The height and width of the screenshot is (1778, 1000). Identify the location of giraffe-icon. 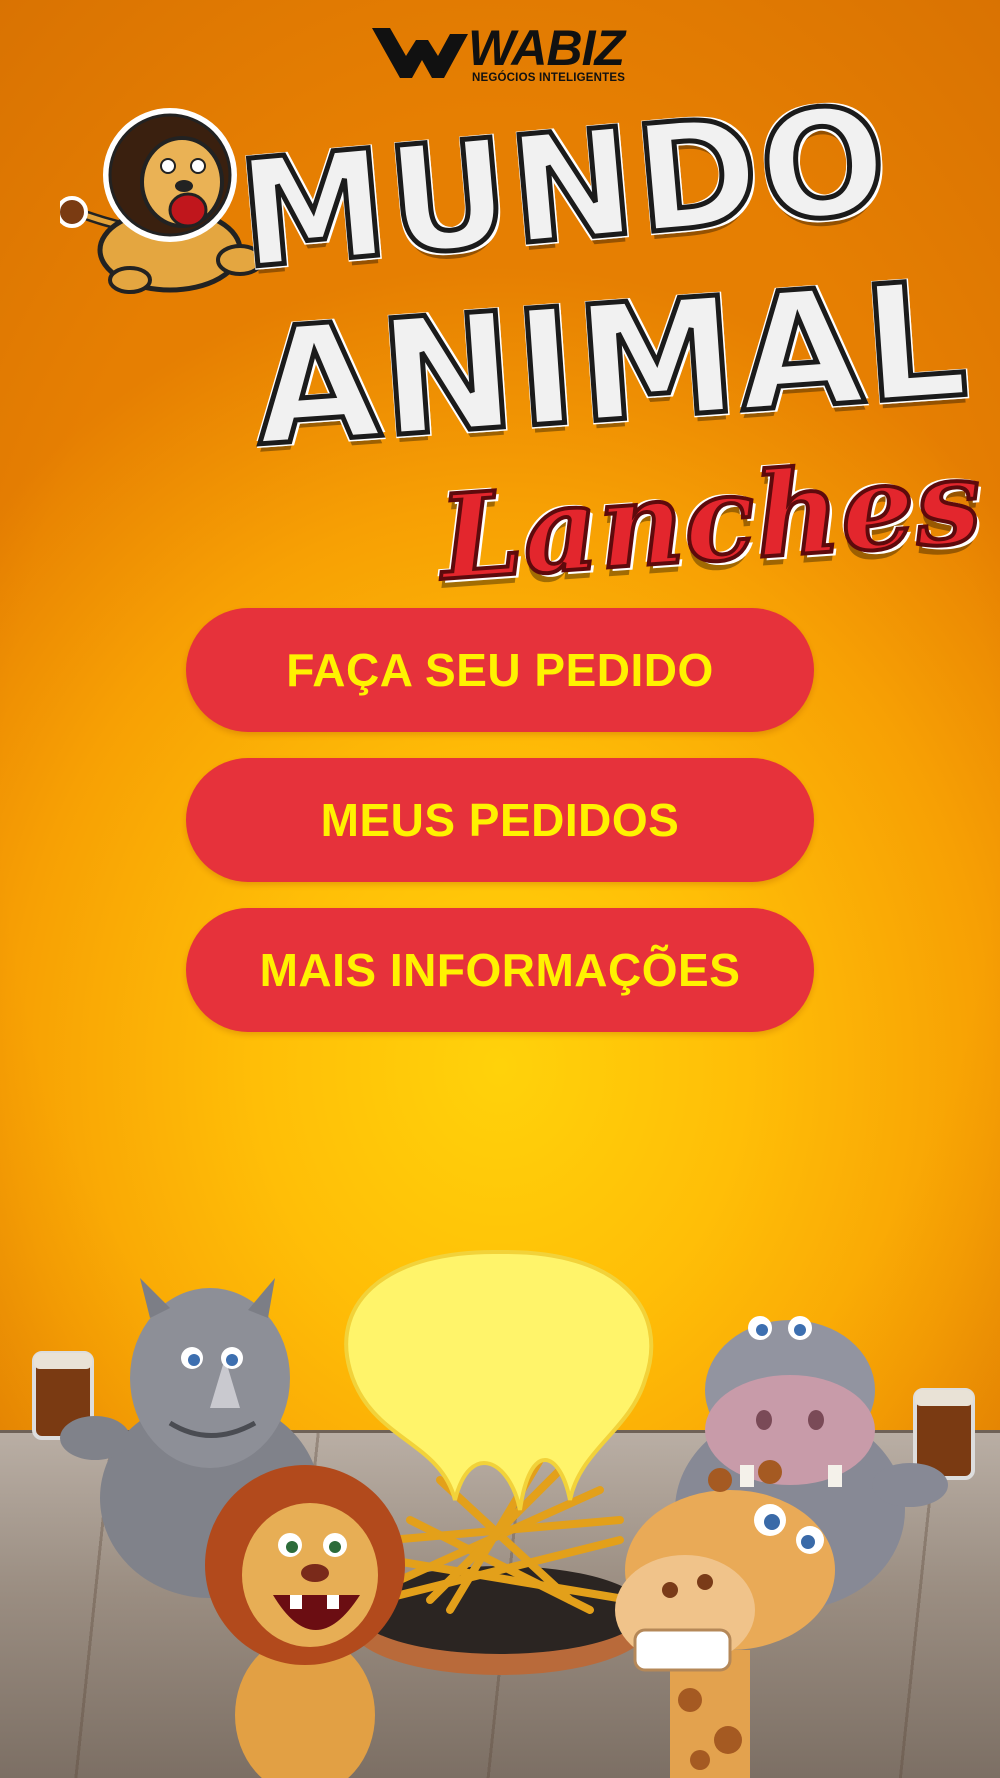
(725, 1619).